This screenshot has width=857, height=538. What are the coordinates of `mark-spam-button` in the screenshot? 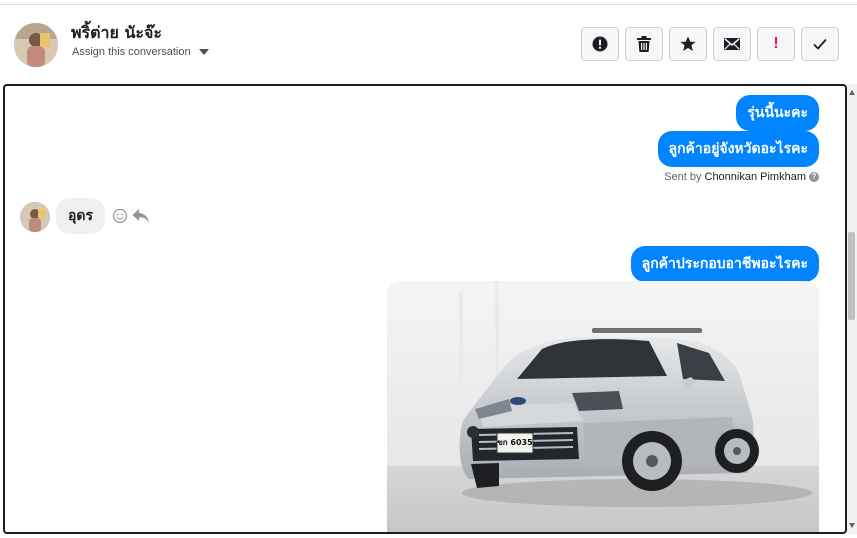 It's located at (600, 44).